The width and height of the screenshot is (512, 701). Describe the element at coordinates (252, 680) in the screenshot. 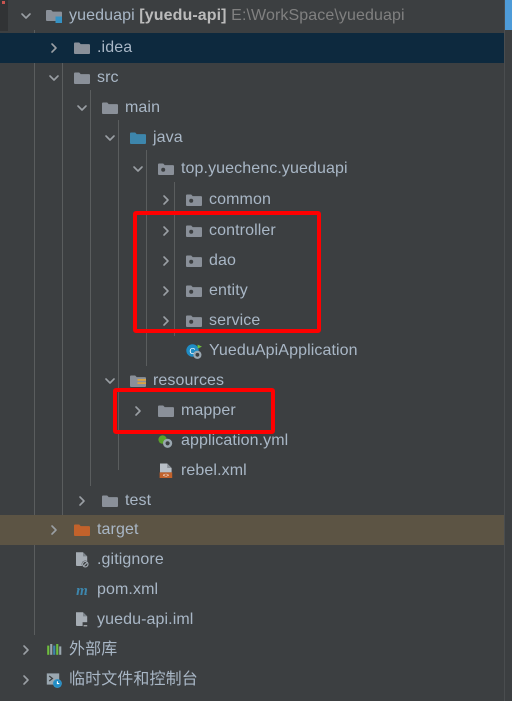

I see `tree-row-scratches-and-consoles: 临时文件和控制台` at that location.